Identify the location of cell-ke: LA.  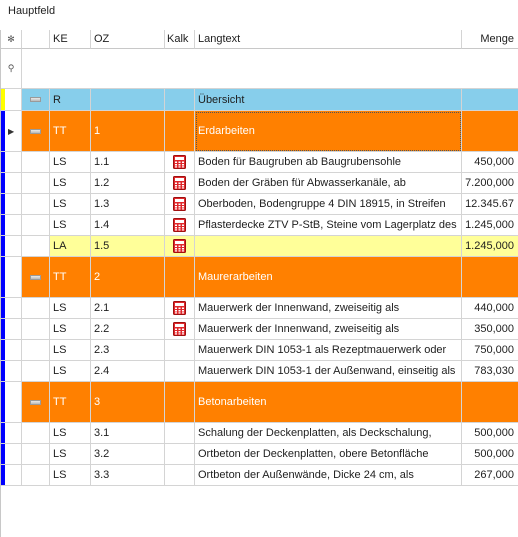
(70, 246).